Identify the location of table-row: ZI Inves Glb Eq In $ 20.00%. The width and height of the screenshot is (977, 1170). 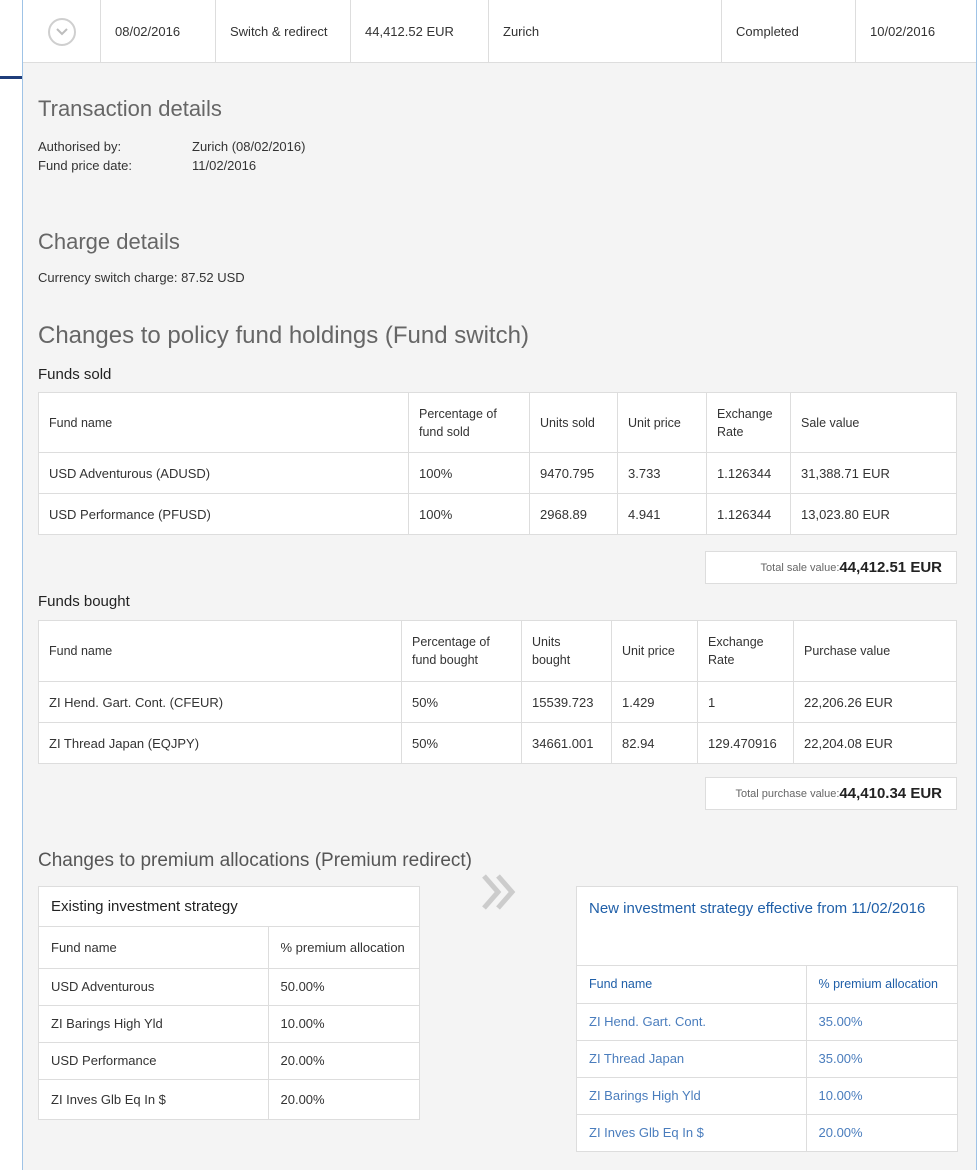
(229, 1098).